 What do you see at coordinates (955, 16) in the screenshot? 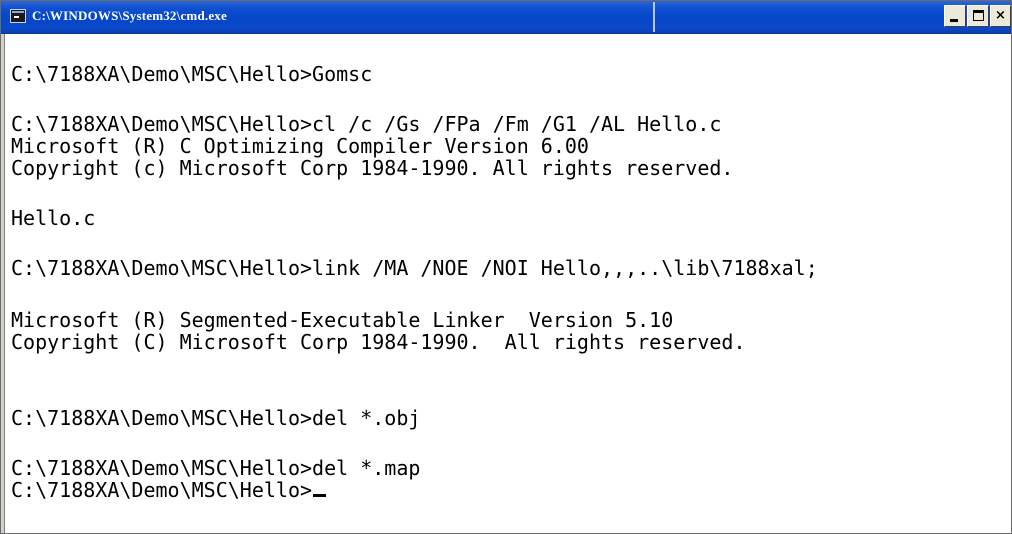
I see `minimize-button` at bounding box center [955, 16].